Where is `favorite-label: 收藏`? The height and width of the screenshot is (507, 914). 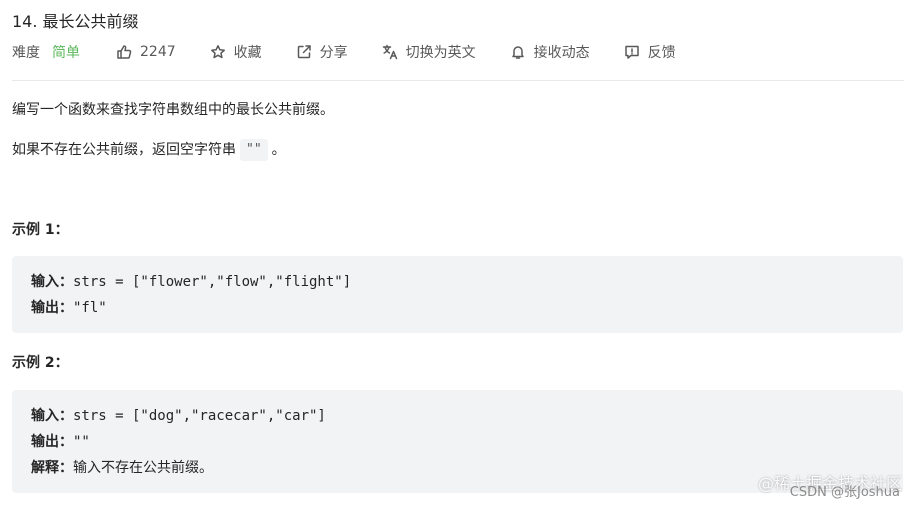
favorite-label: 收藏 is located at coordinates (247, 53).